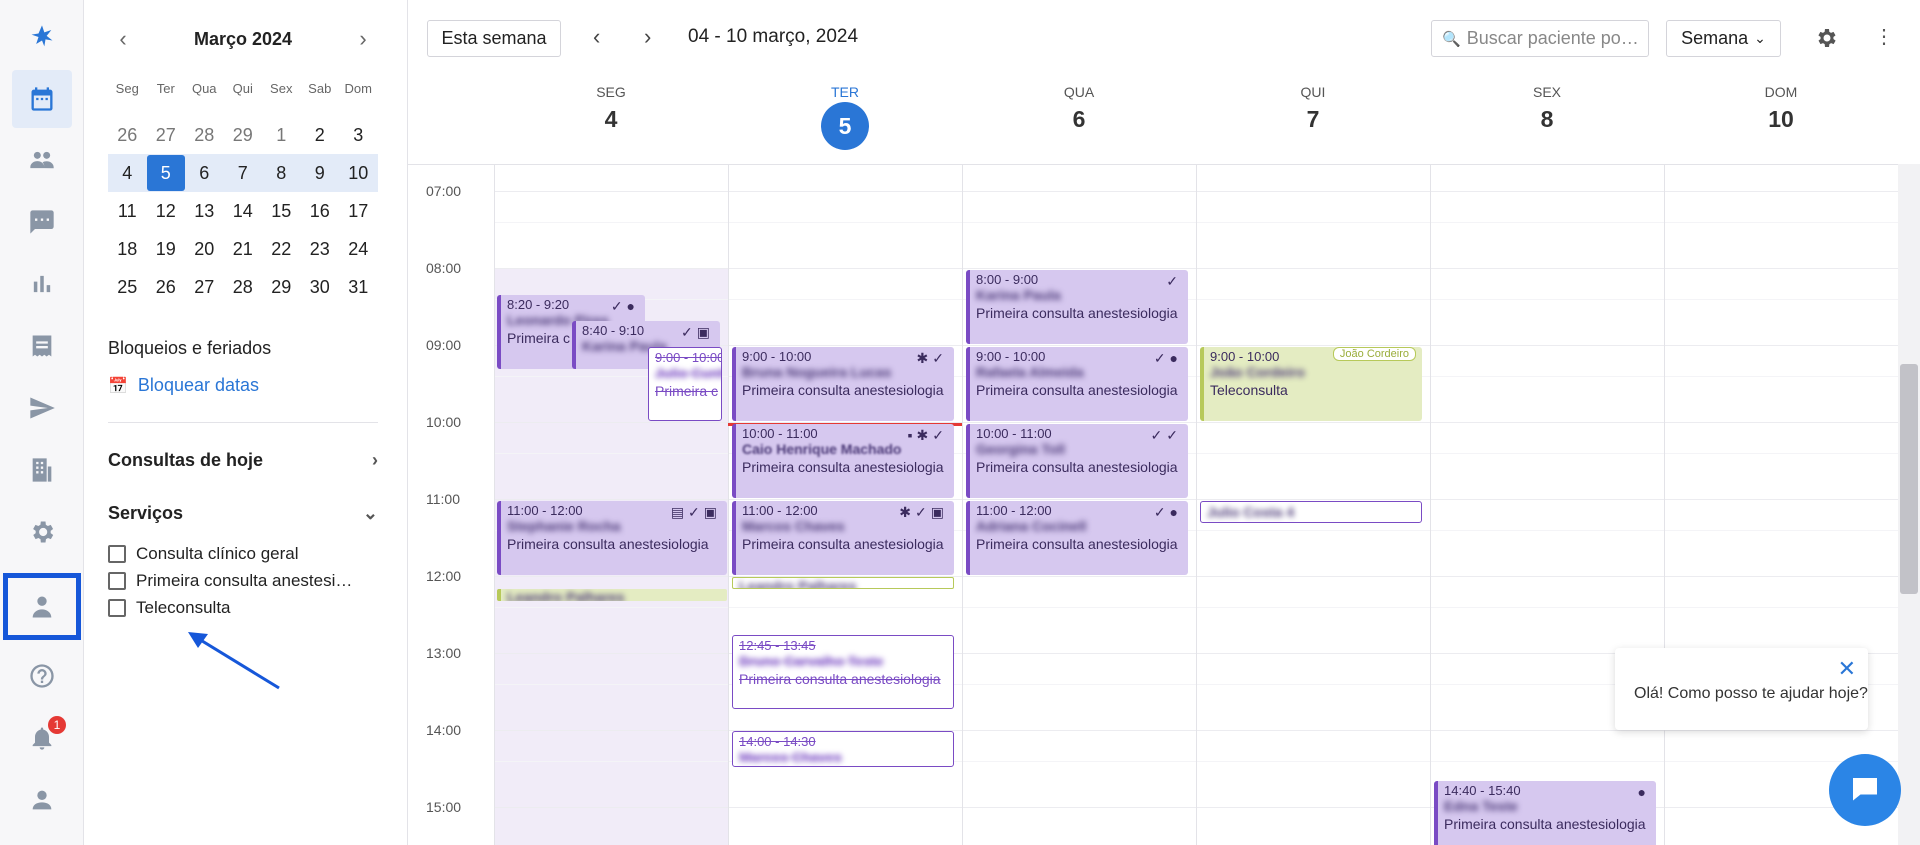  I want to click on more-menu-icon: ⋮, so click(1884, 36).